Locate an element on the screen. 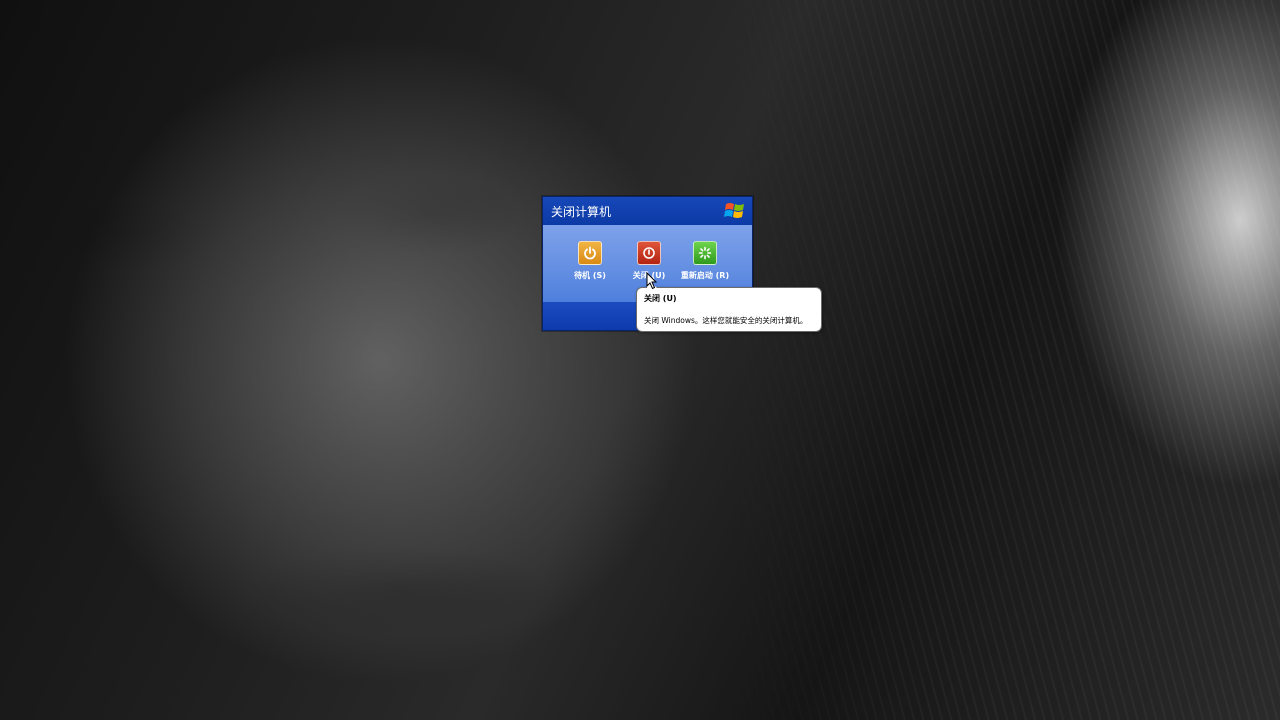 Image resolution: width=1280 pixels, height=720 pixels. power-standby-icon is located at coordinates (590, 253).